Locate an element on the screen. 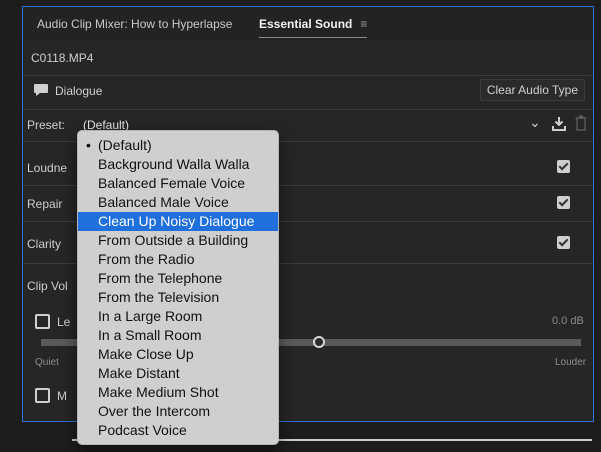 Image resolution: width=601 pixels, height=452 pixels. menu-item-over-the-intercom: Over the Intercom is located at coordinates (178, 411).